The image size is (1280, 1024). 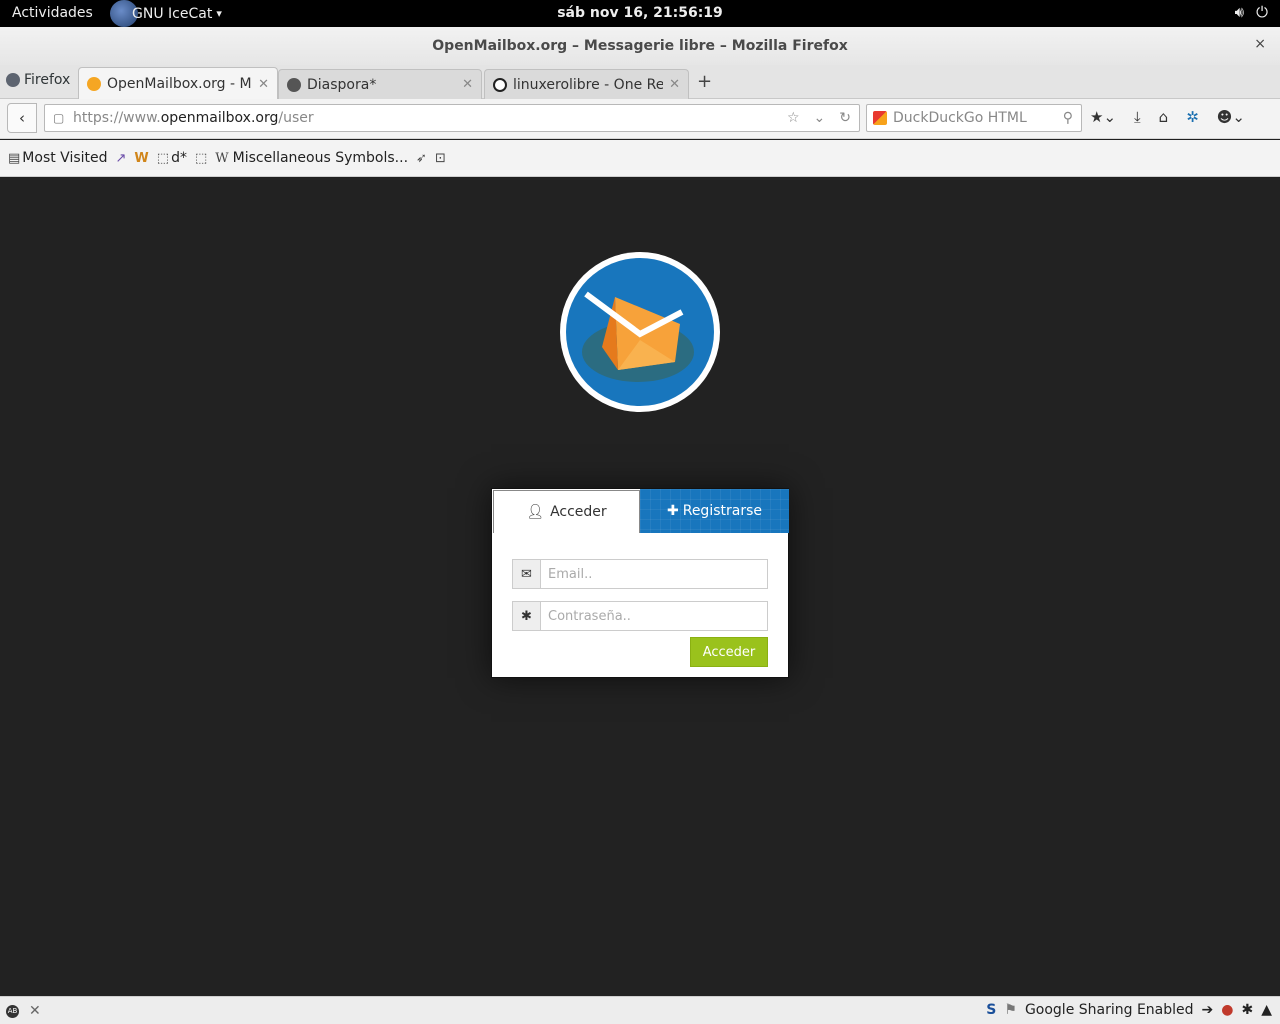 I want to click on user-icon: 👤︎, so click(x=535, y=512).